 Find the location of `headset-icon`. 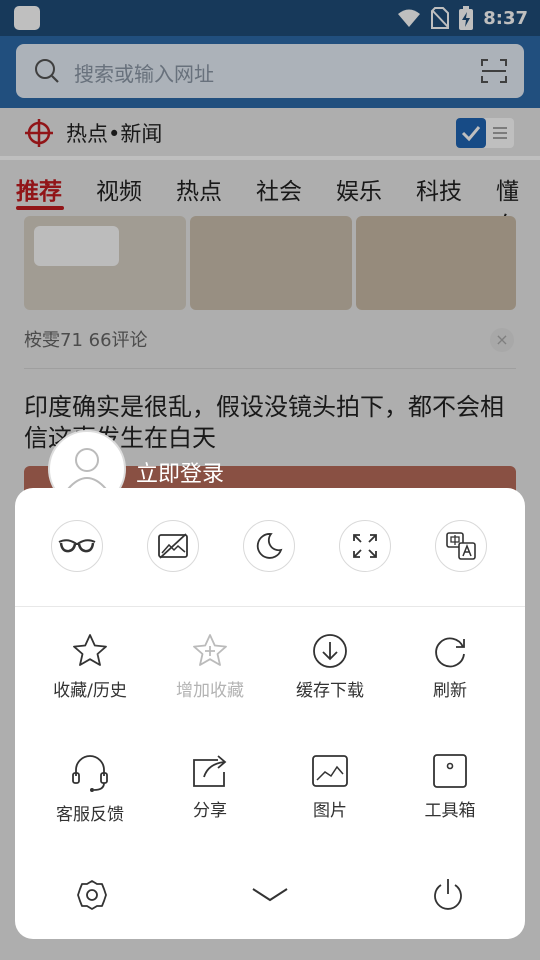

headset-icon is located at coordinates (90, 773).